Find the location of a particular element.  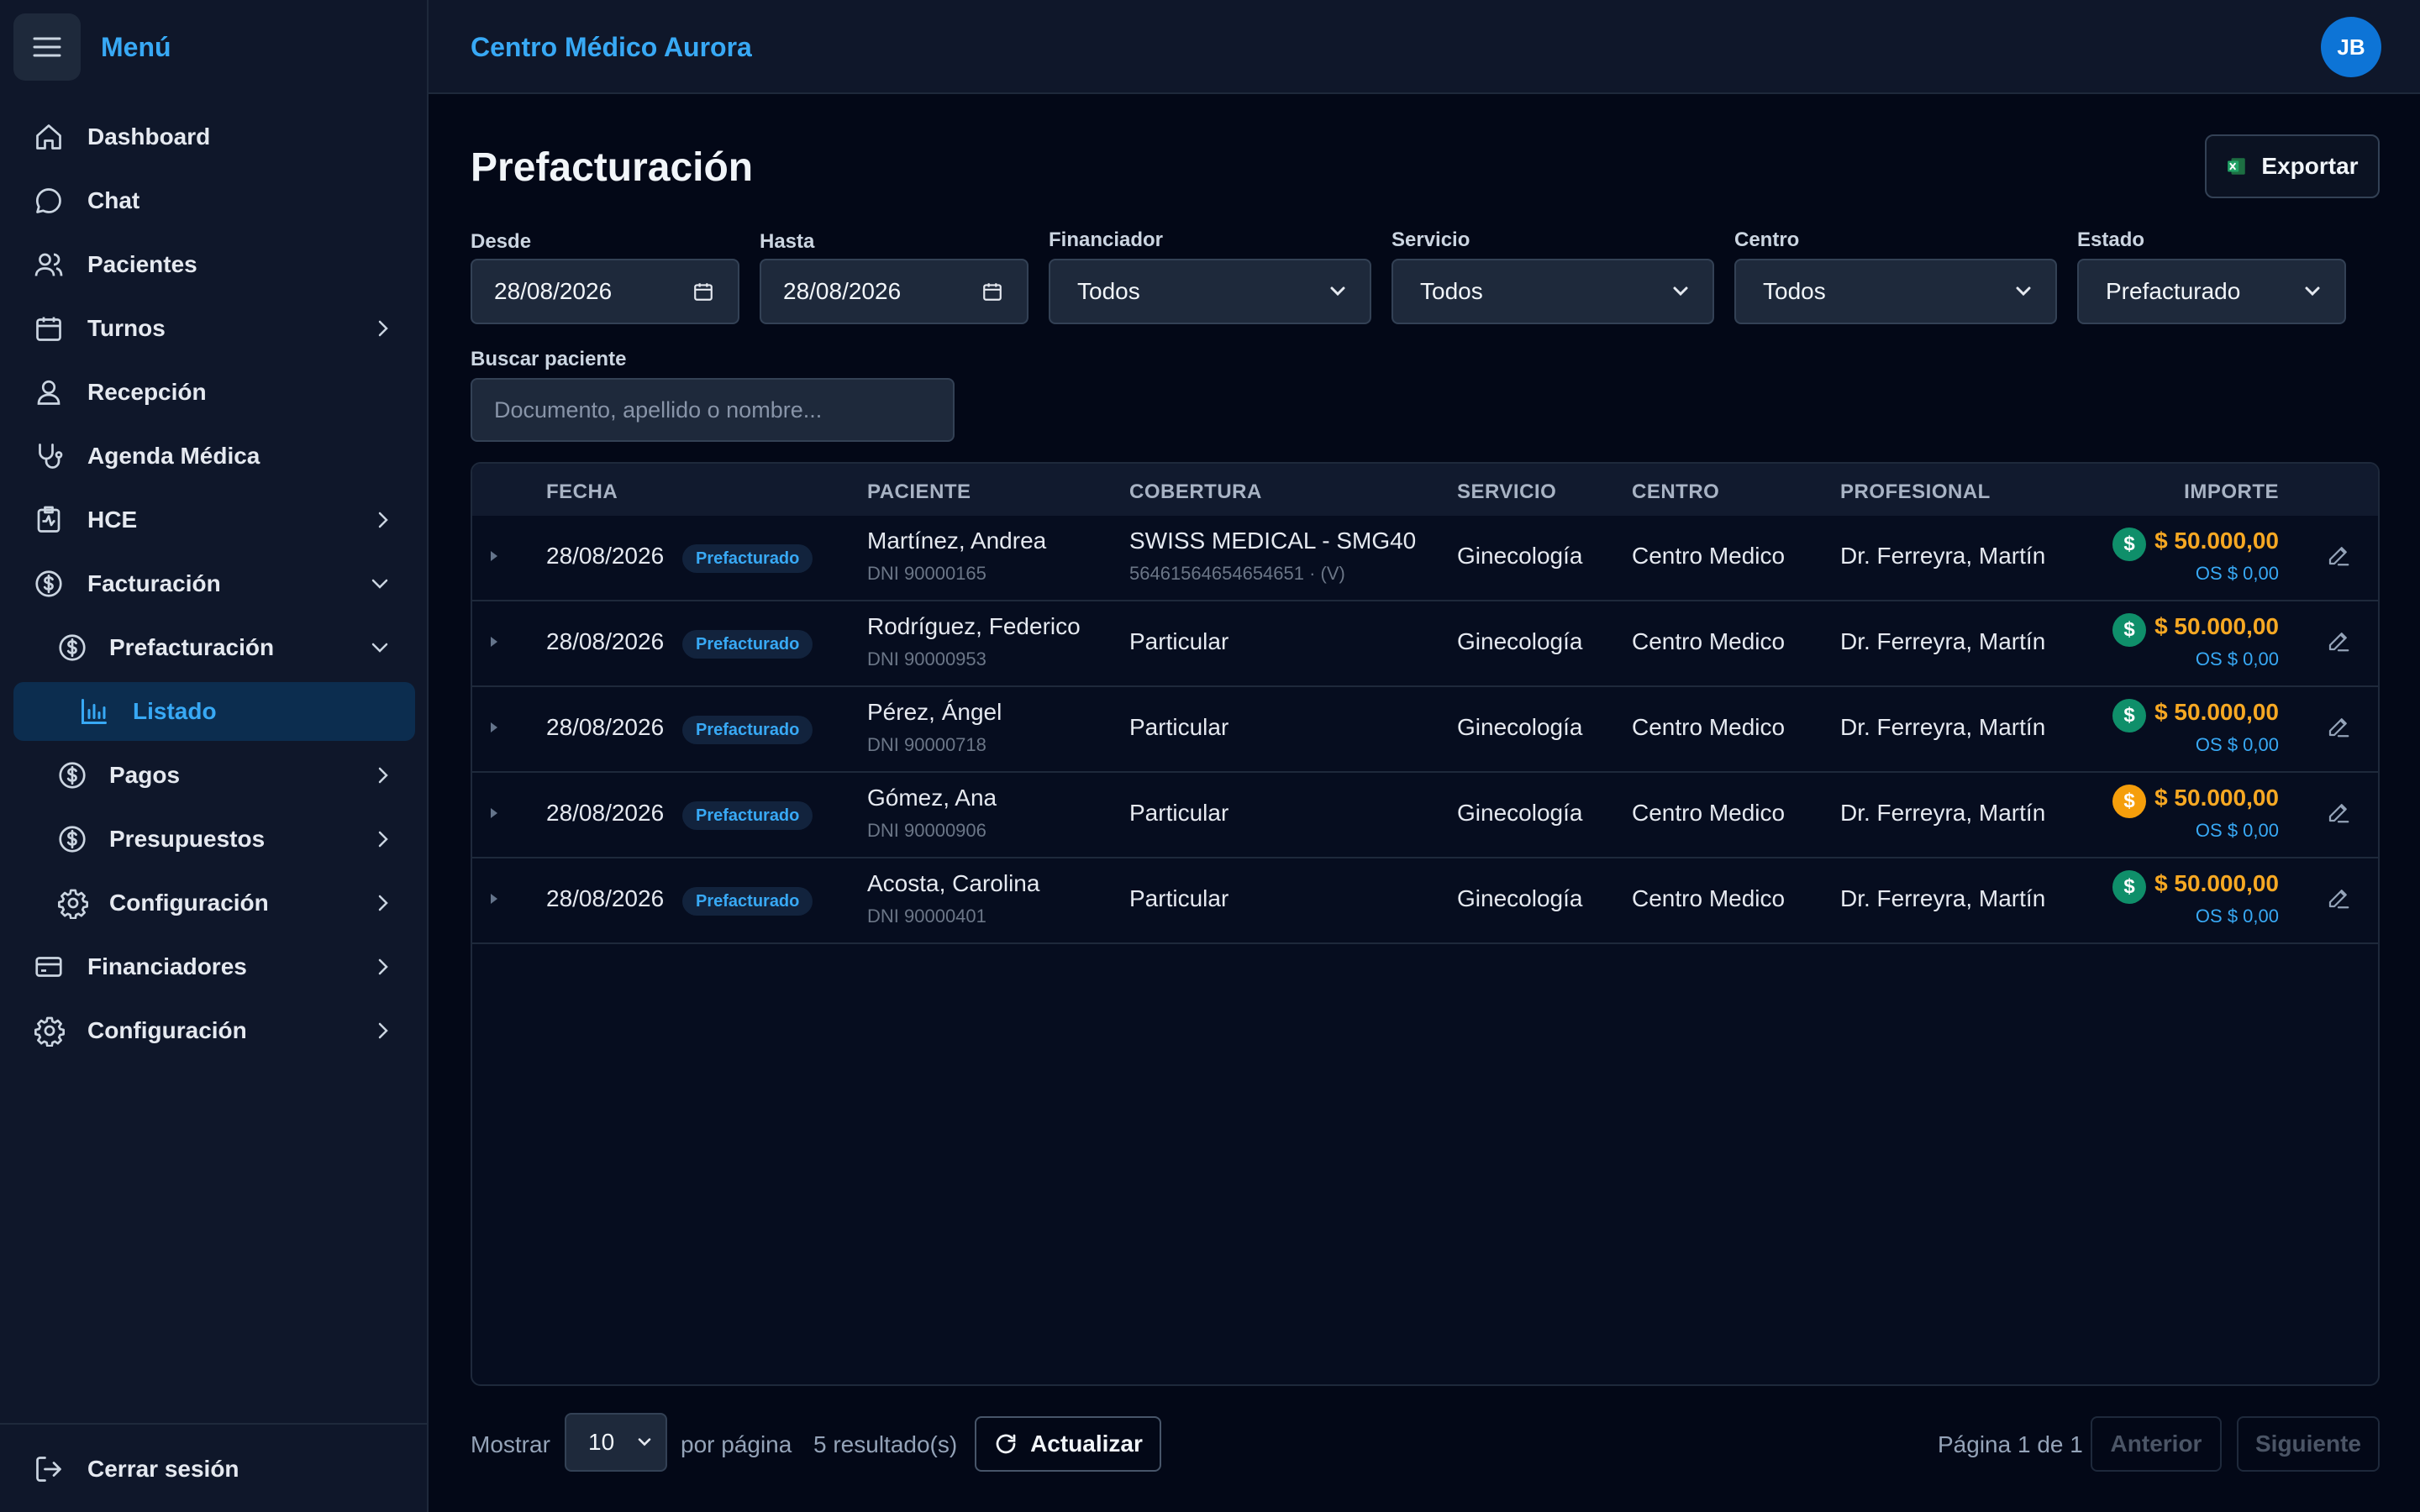

column-header-fecha: FECHA is located at coordinates (582, 492).